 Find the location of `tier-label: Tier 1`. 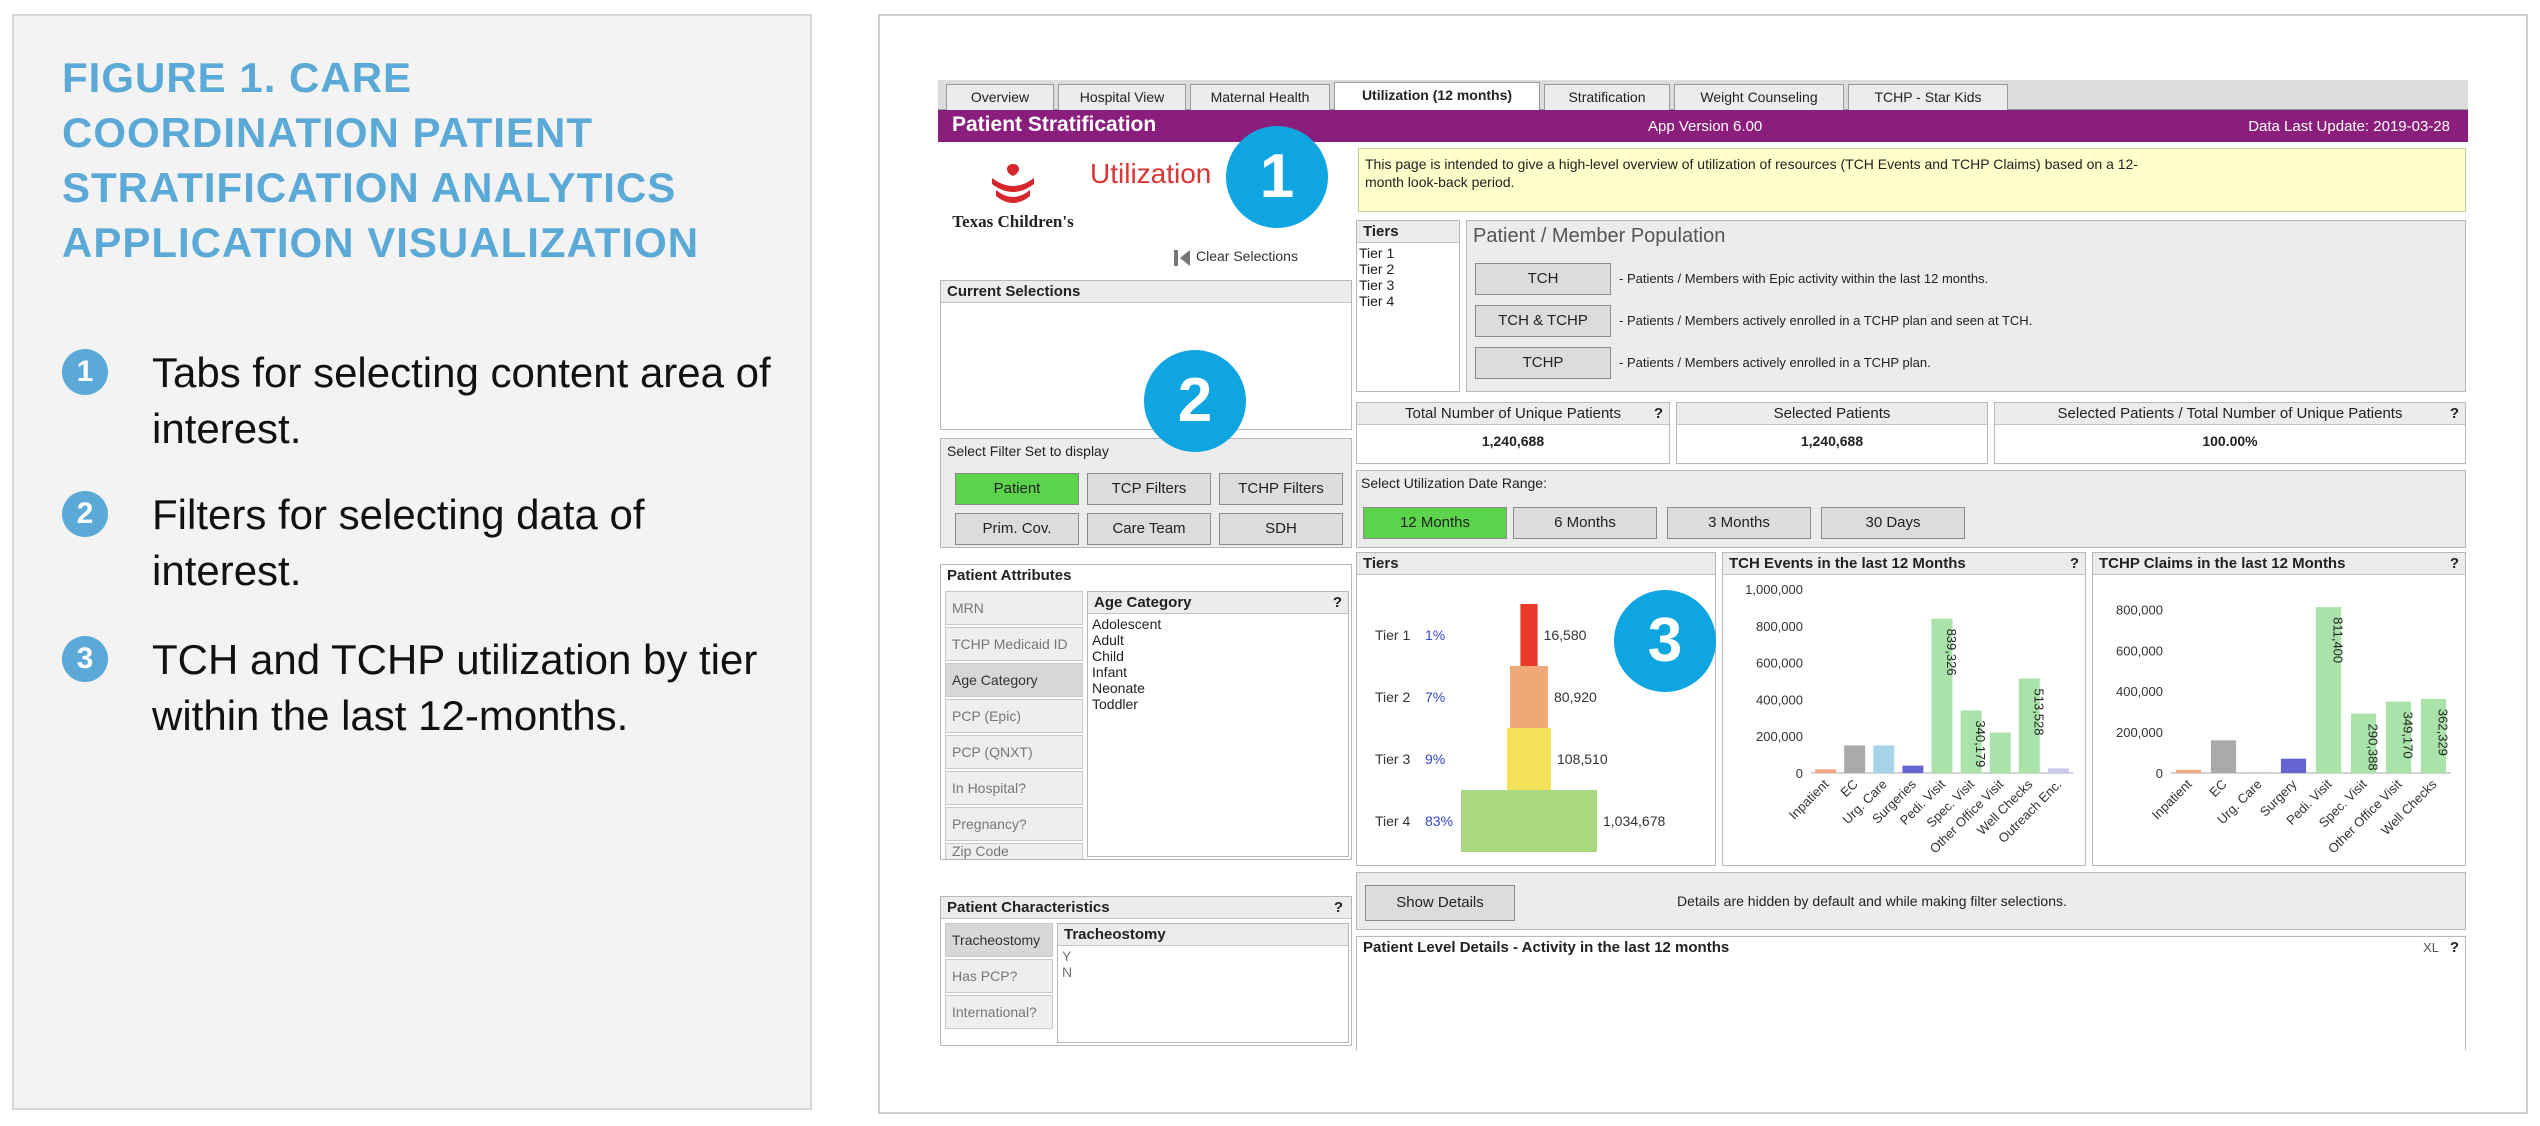

tier-label: Tier 1 is located at coordinates (1392, 635).